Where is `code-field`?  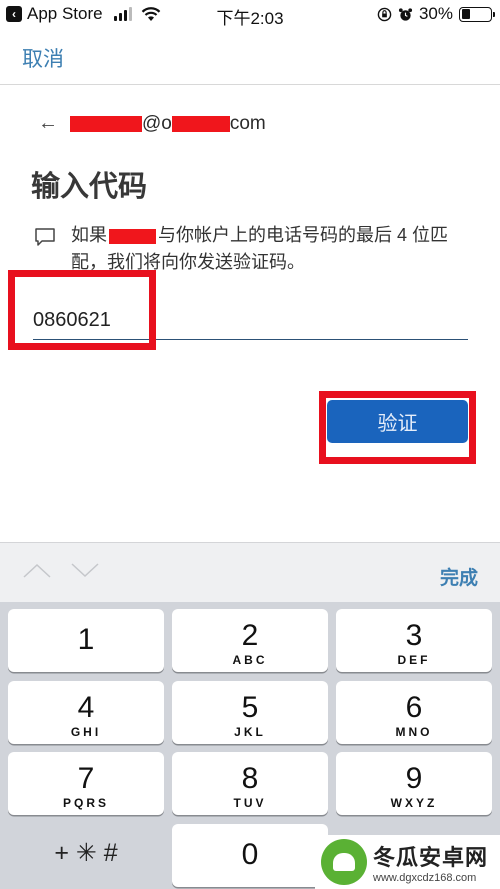 code-field is located at coordinates (250, 315).